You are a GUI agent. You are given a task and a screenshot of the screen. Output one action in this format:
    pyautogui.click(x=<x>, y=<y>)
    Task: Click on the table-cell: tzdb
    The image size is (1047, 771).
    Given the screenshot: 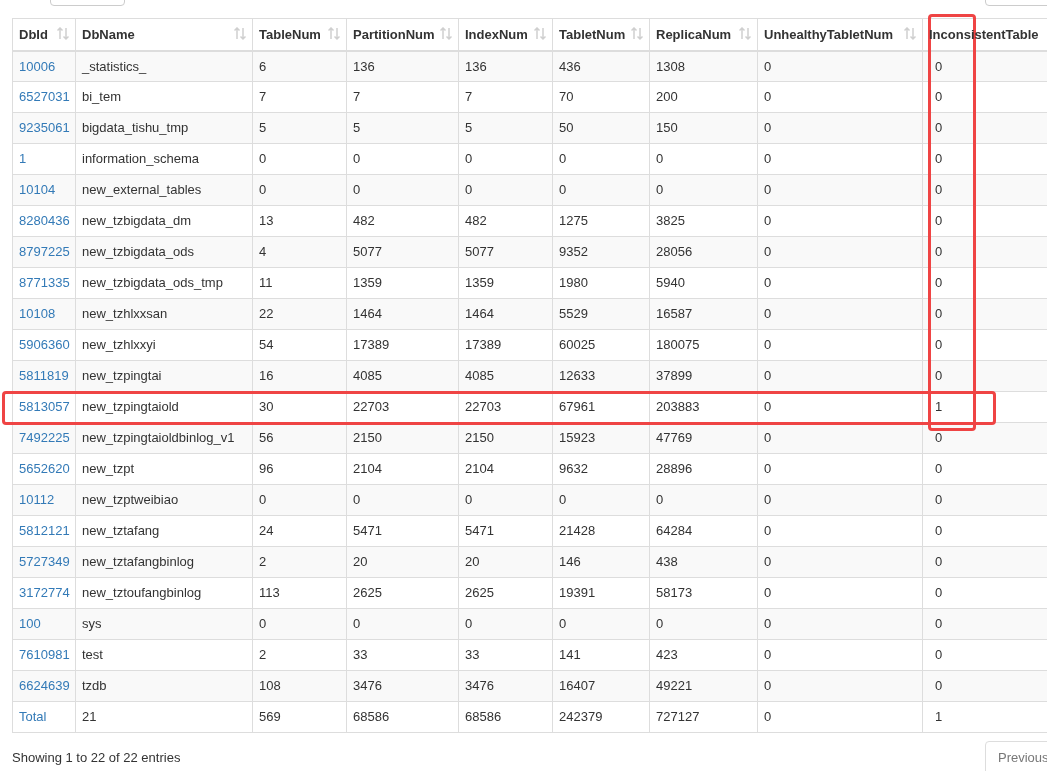 What is the action you would take?
    pyautogui.click(x=94, y=686)
    